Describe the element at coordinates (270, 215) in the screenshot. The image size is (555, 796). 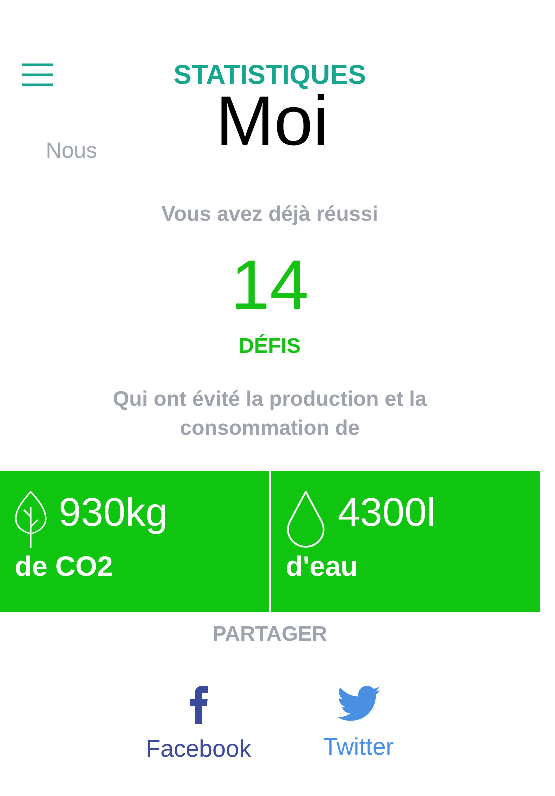
I see `intro-text: Vous avez déjà réussi` at that location.